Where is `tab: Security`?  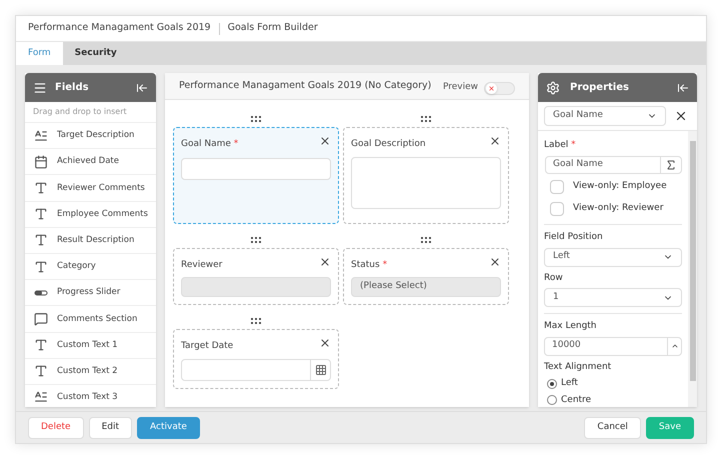
tab: Security is located at coordinates (95, 53).